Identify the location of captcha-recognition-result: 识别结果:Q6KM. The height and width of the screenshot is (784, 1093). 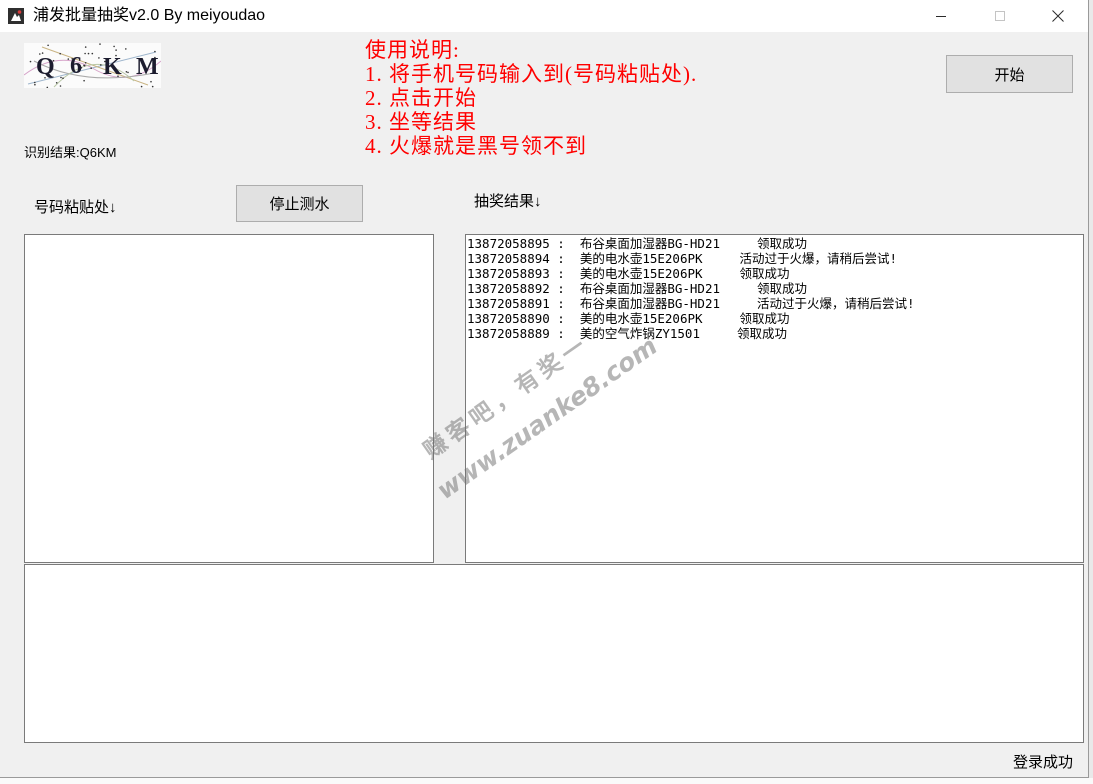
(70, 153).